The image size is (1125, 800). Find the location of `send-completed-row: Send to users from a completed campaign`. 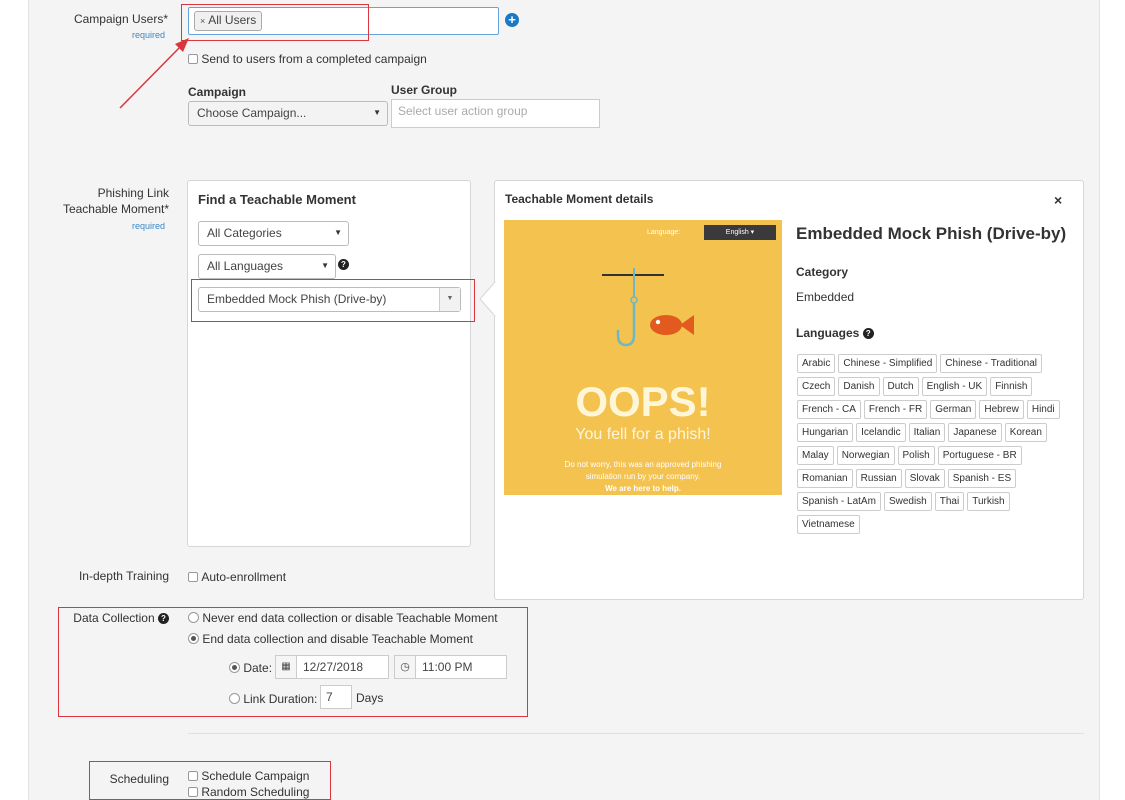

send-completed-row: Send to users from a completed campaign is located at coordinates (307, 58).